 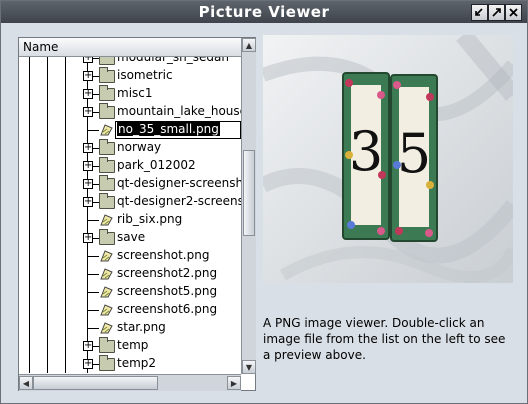 I want to click on minimize-button, so click(x=479, y=12).